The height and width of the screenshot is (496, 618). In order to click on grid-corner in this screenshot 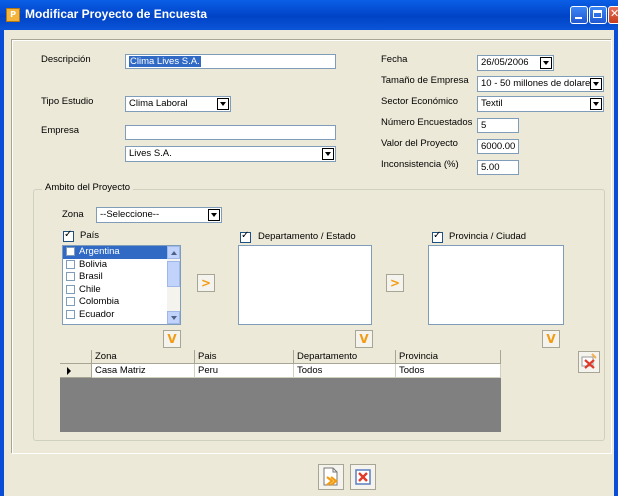, I will do `click(76, 357)`.